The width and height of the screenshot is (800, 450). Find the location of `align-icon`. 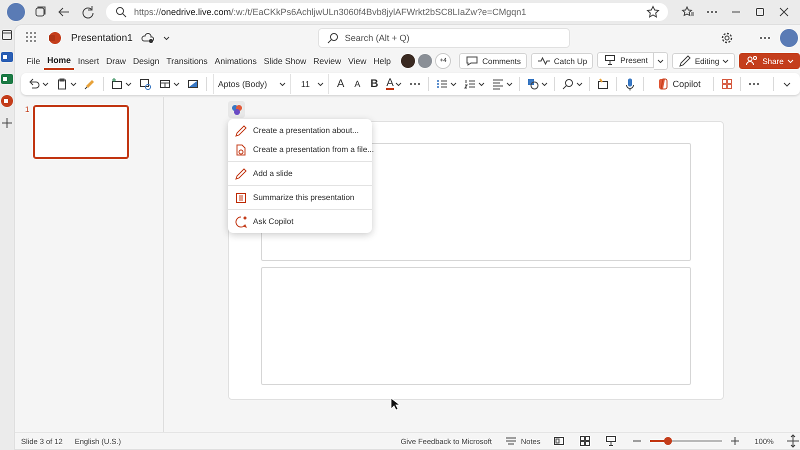

align-icon is located at coordinates (497, 84).